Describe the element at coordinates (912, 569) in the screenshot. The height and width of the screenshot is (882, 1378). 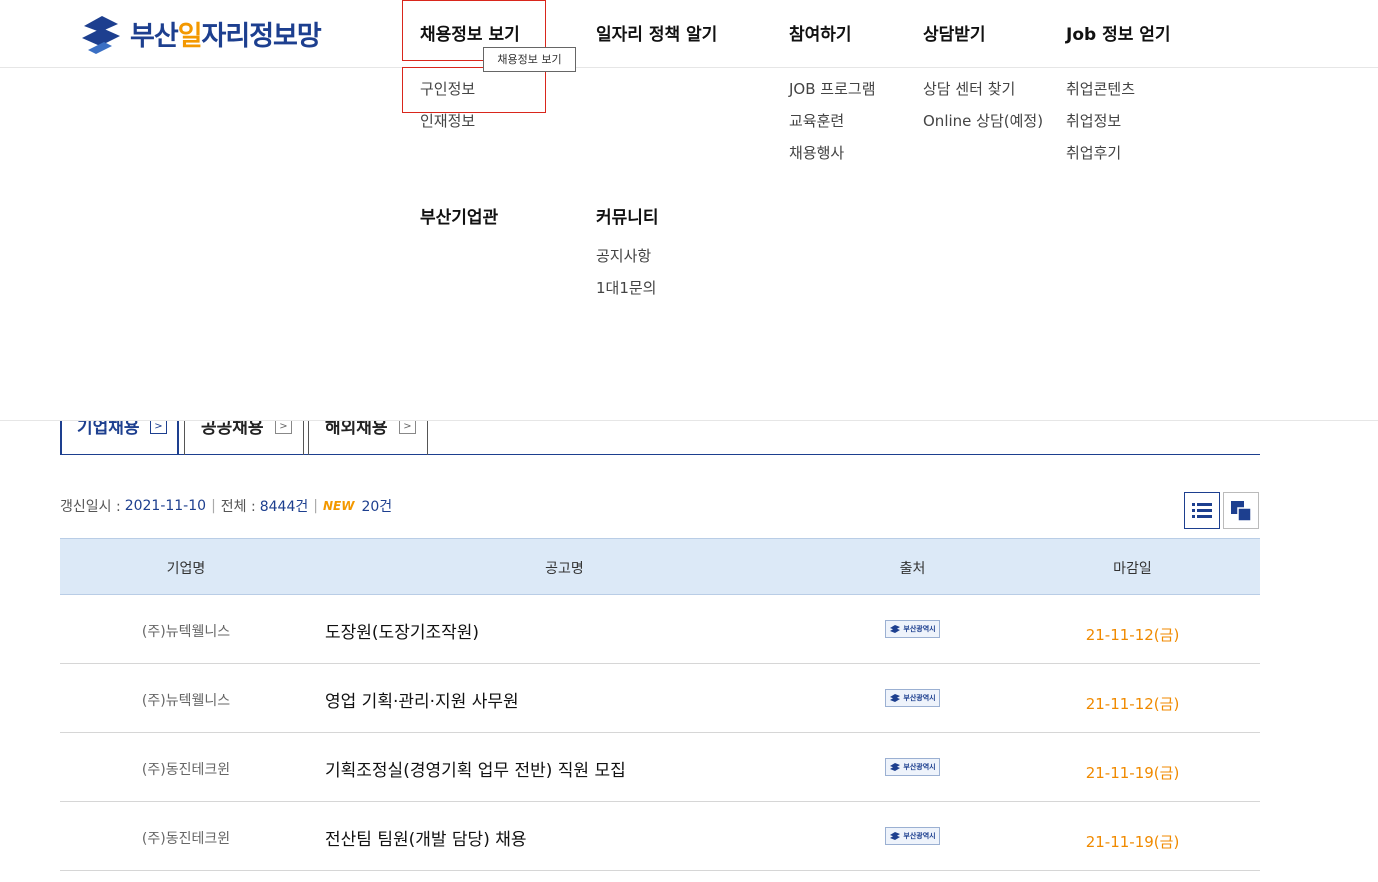
I see `col-source: 출처` at that location.